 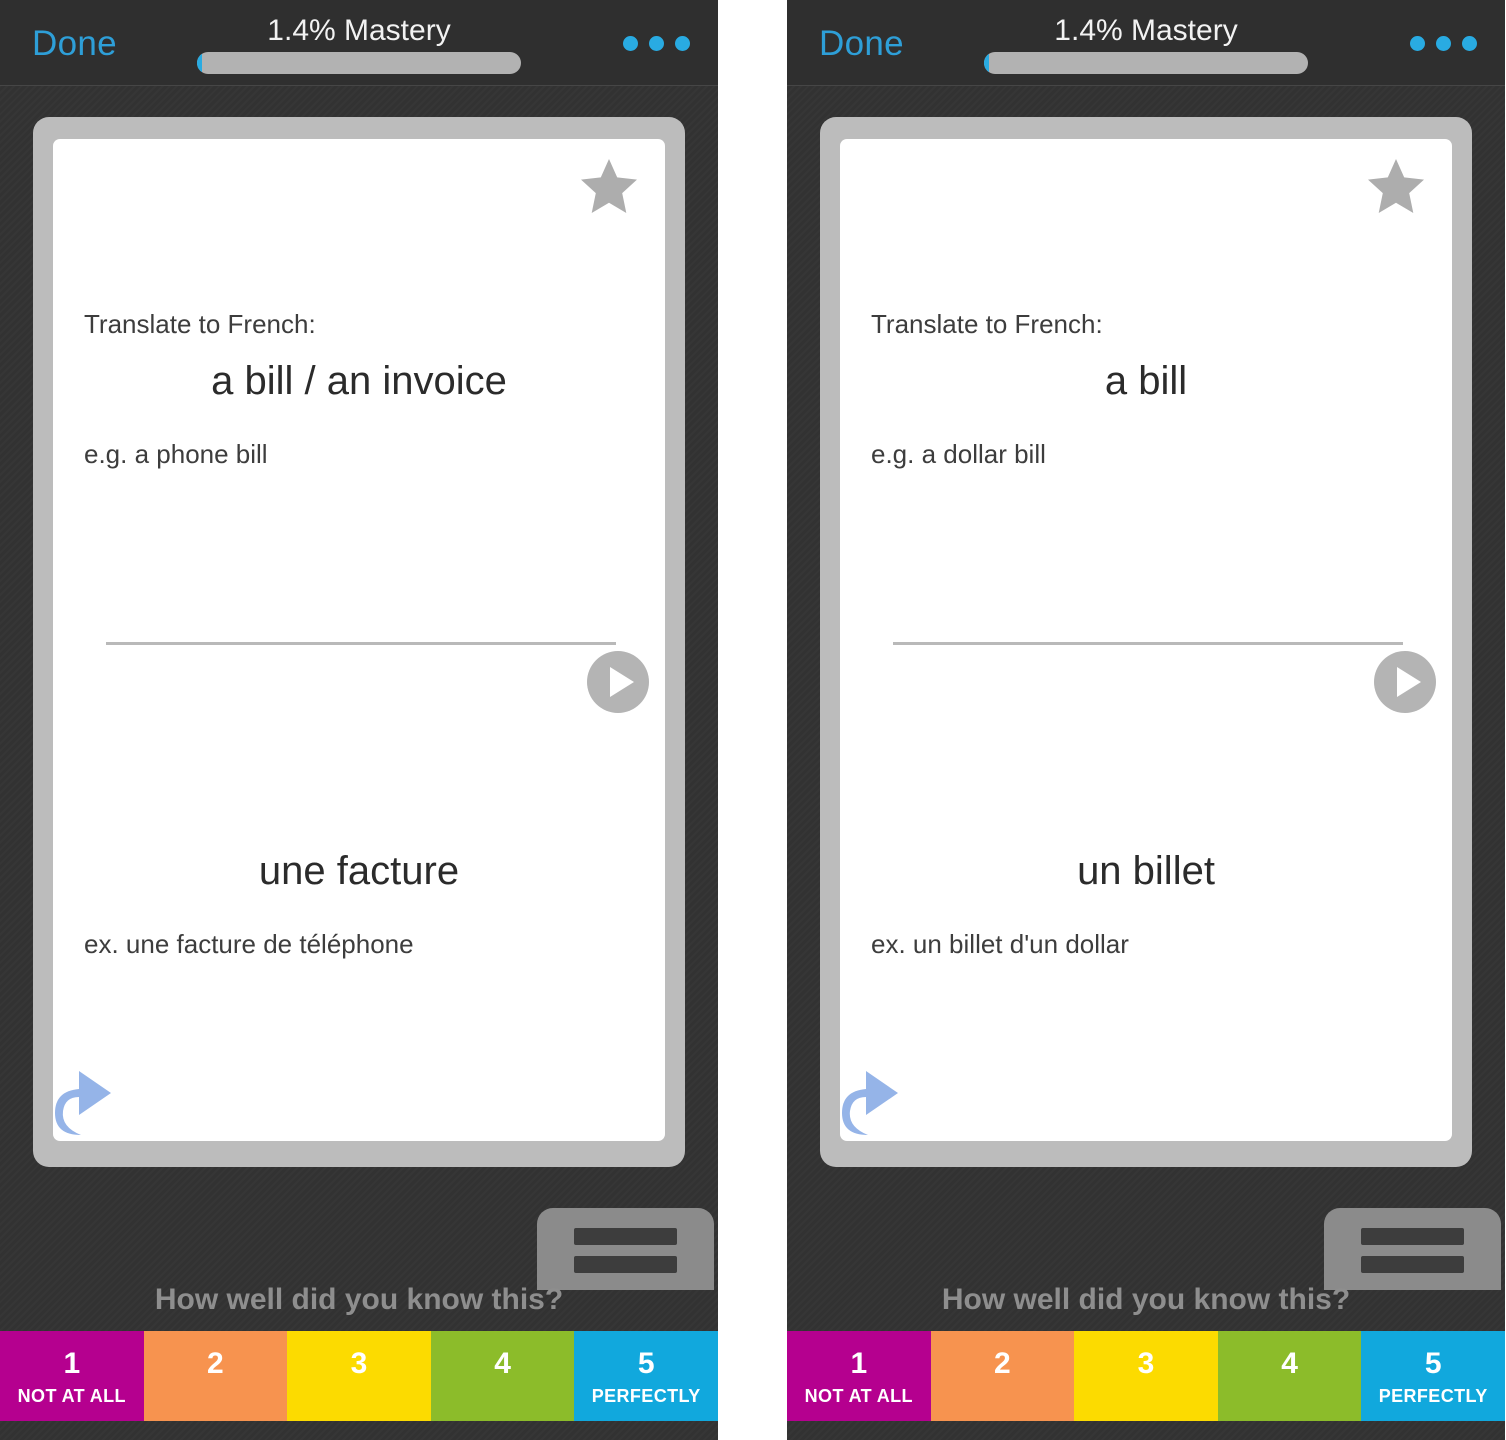 I want to click on card-answer: un billet, so click(x=1146, y=871).